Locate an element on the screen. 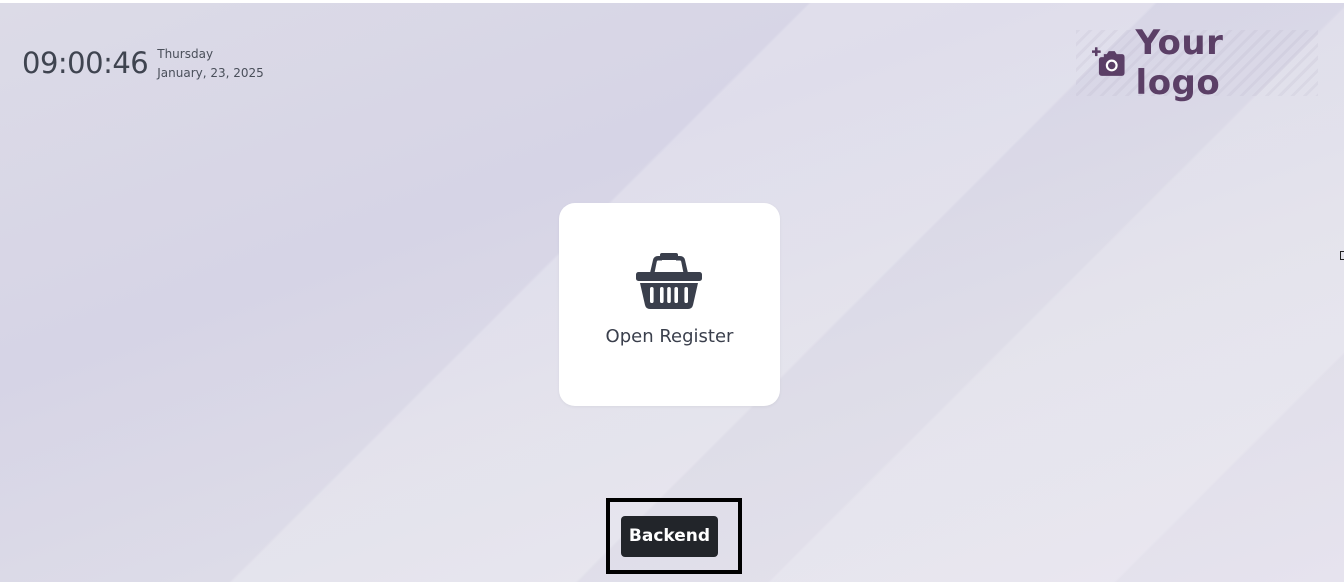 Image resolution: width=1344 pixels, height=582 pixels. open-register-label: Open Register is located at coordinates (669, 336).